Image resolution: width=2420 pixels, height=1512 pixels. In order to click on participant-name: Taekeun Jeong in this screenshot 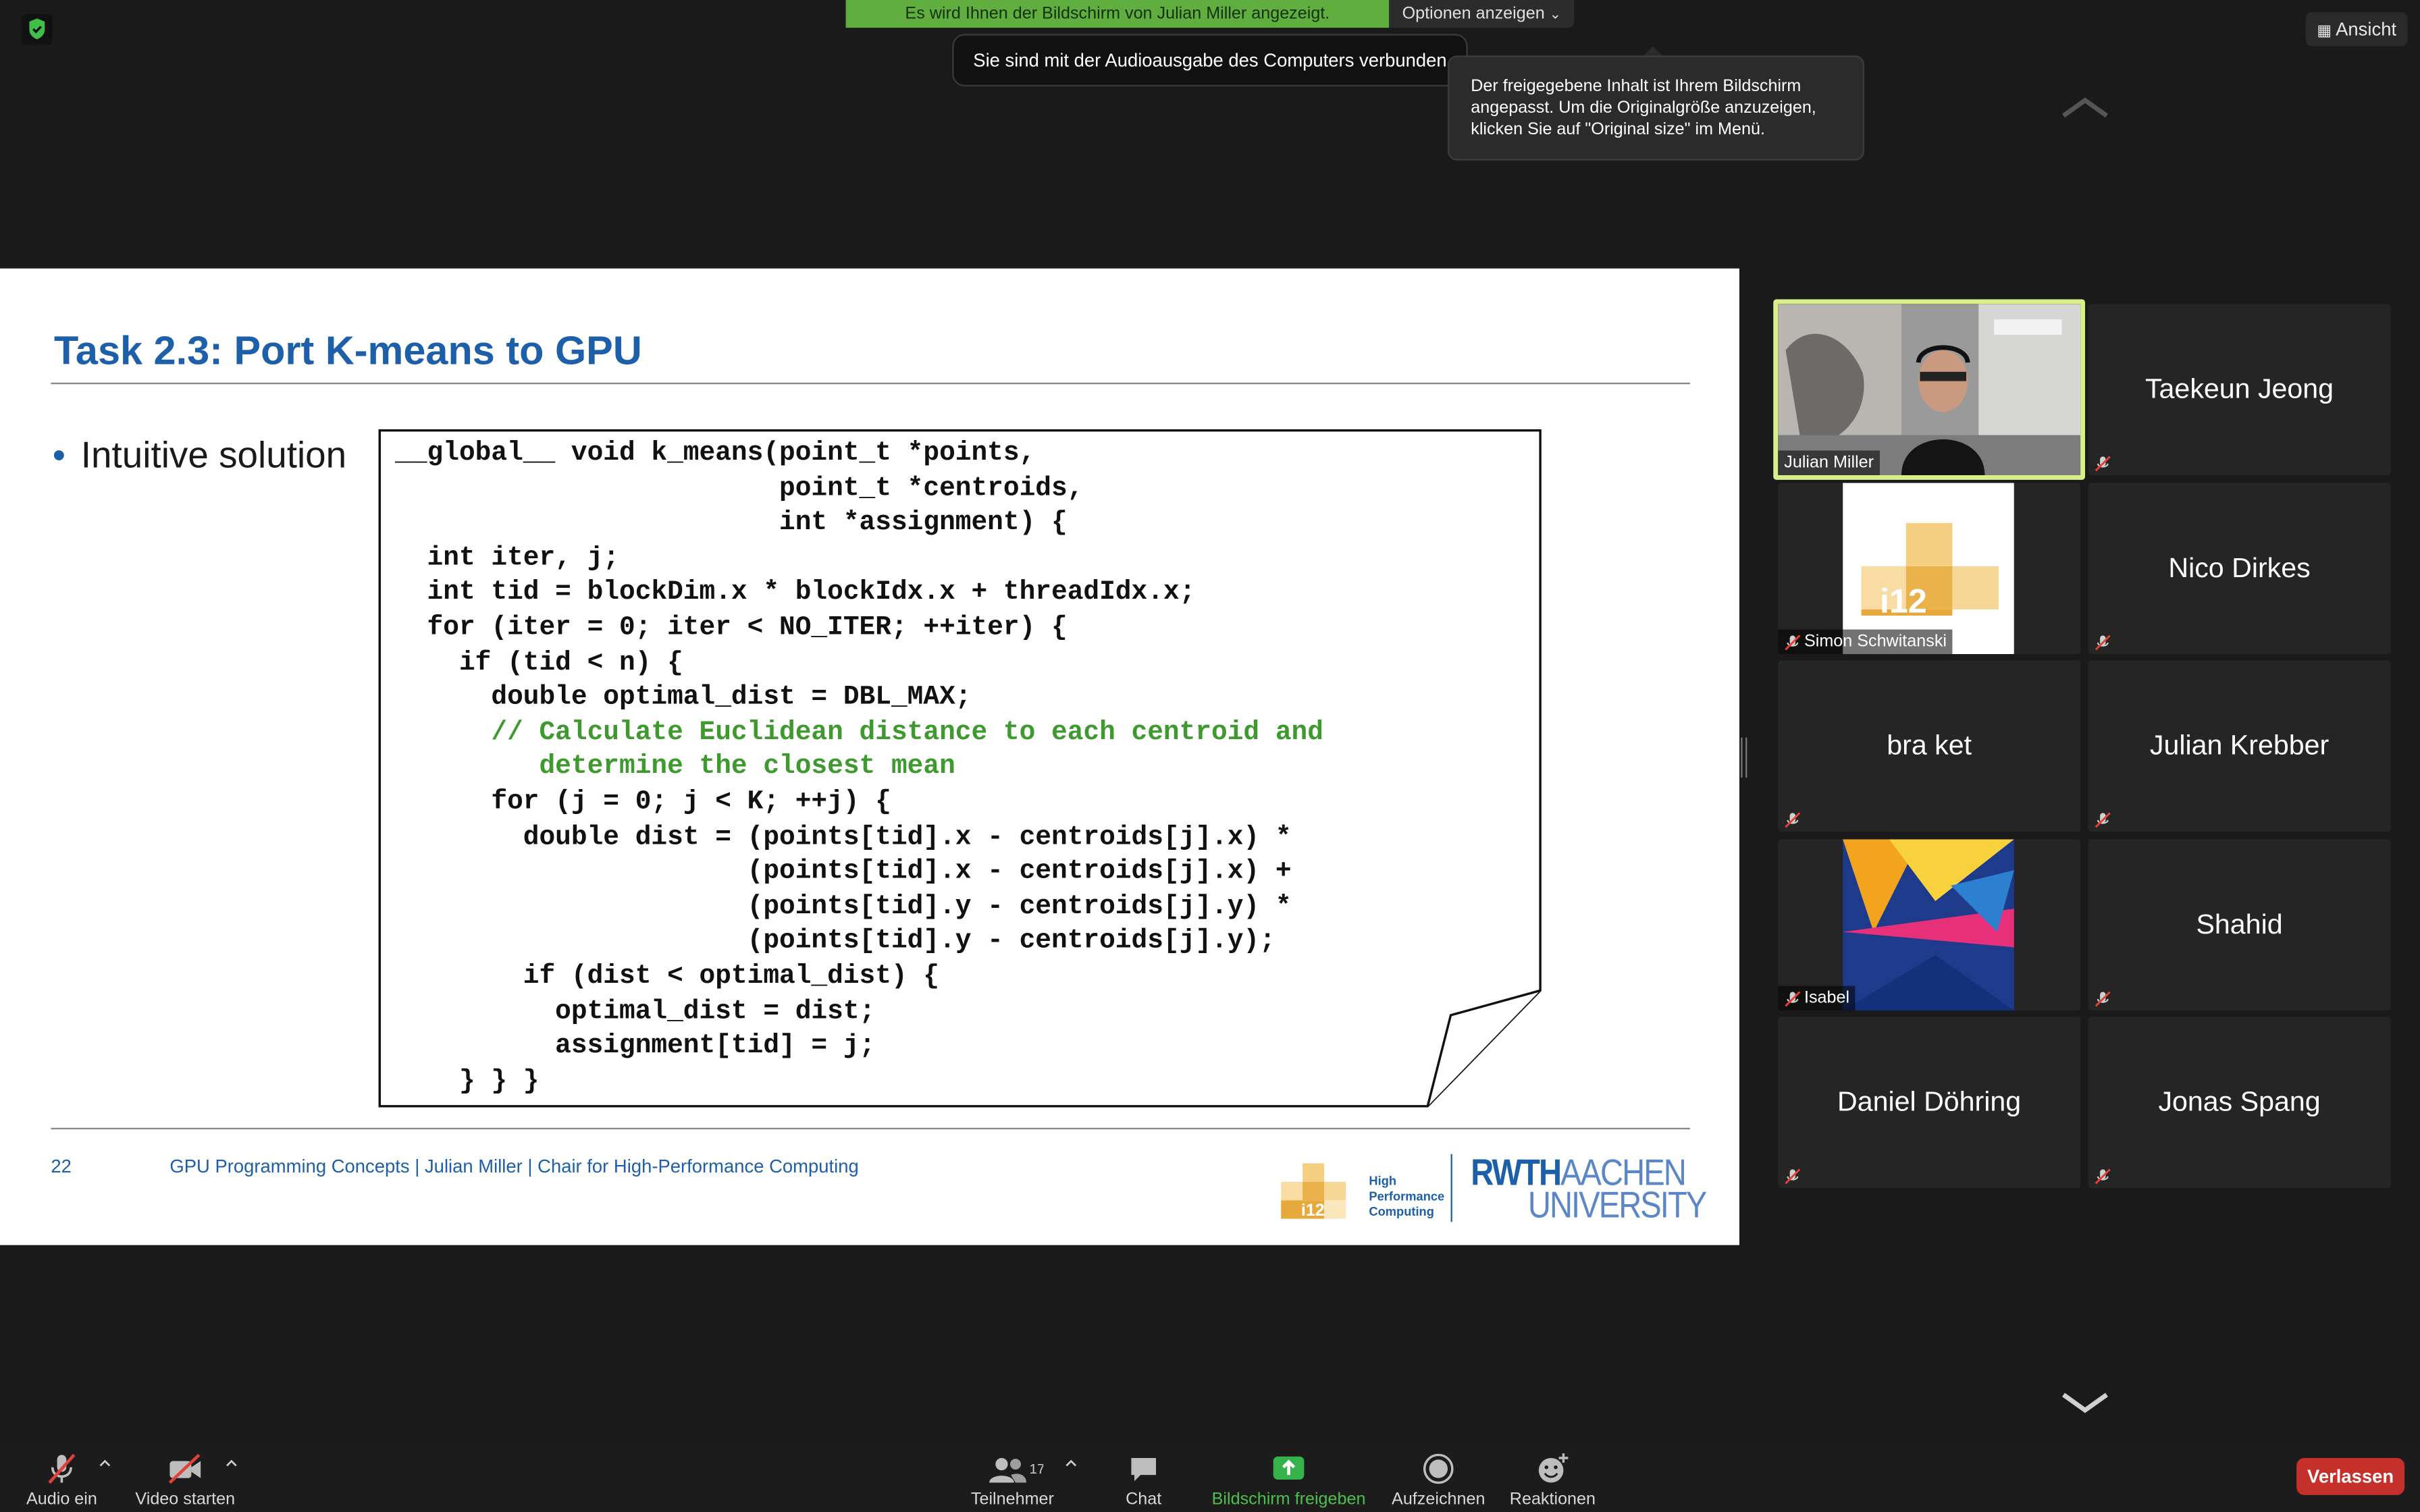, I will do `click(2239, 388)`.